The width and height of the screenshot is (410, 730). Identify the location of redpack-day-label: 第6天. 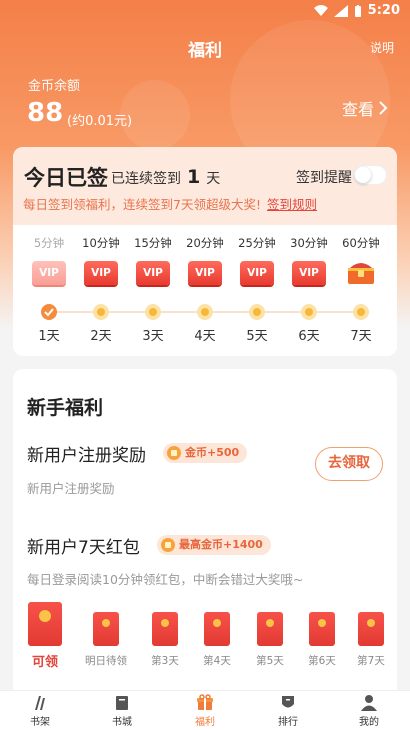
(322, 661).